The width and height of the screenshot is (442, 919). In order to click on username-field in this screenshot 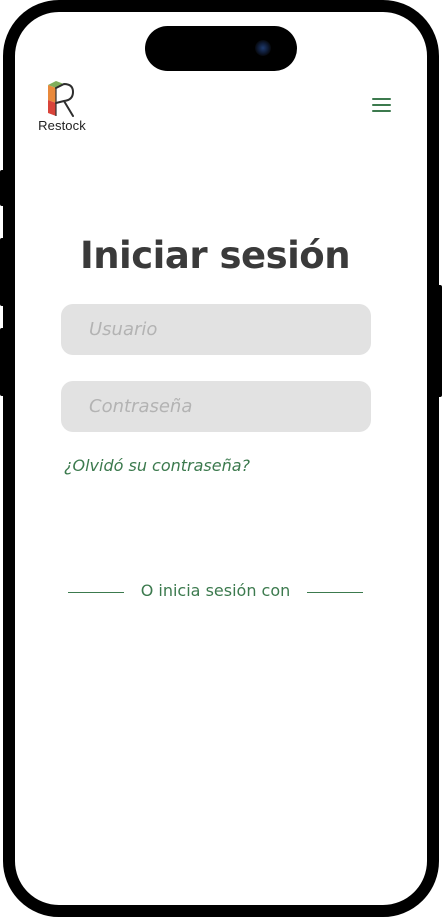, I will do `click(216, 329)`.